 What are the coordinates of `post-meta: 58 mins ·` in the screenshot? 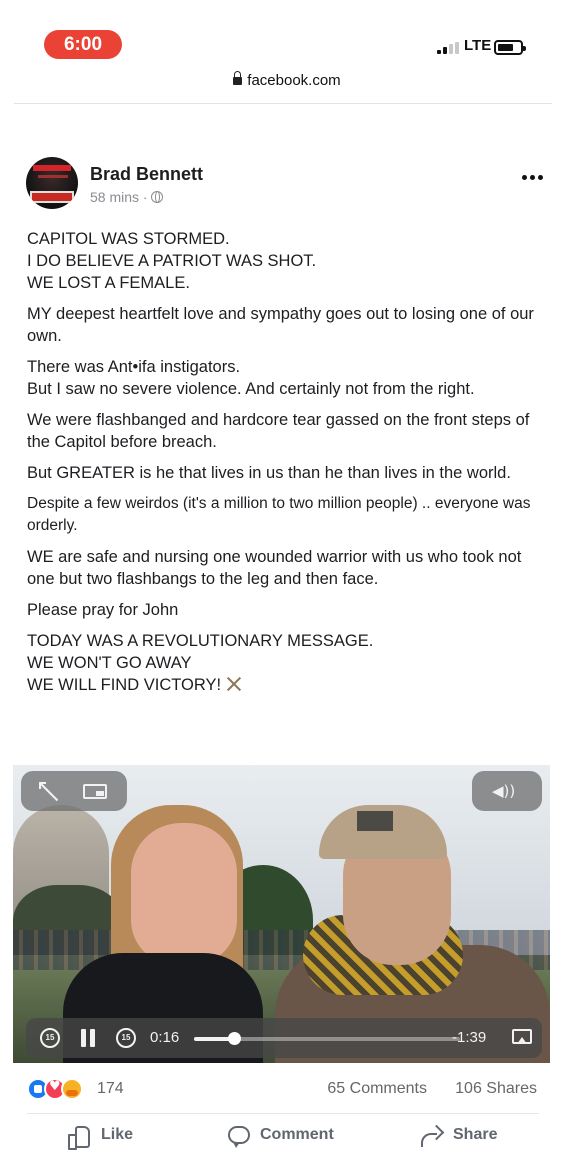 It's located at (127, 197).